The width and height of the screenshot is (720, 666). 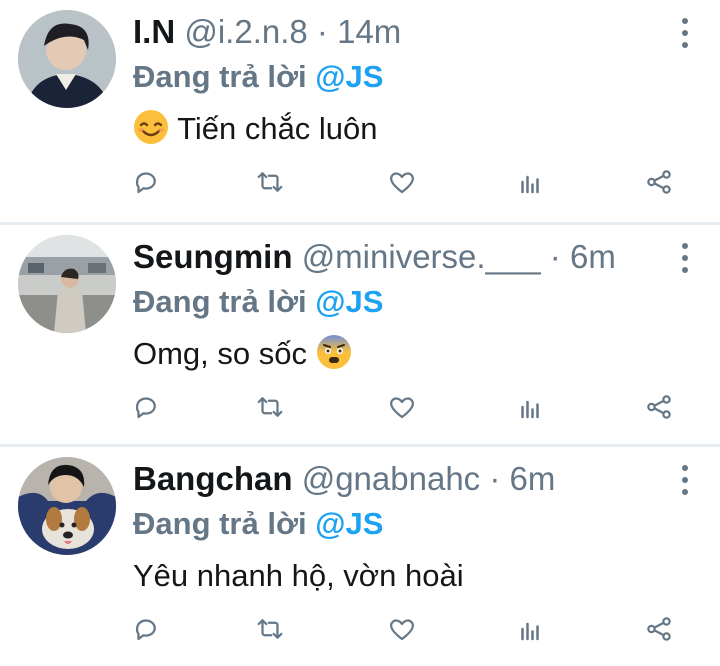 I want to click on tweet-header: Seungmin @miniverse.___ · 6m, so click(x=396, y=257).